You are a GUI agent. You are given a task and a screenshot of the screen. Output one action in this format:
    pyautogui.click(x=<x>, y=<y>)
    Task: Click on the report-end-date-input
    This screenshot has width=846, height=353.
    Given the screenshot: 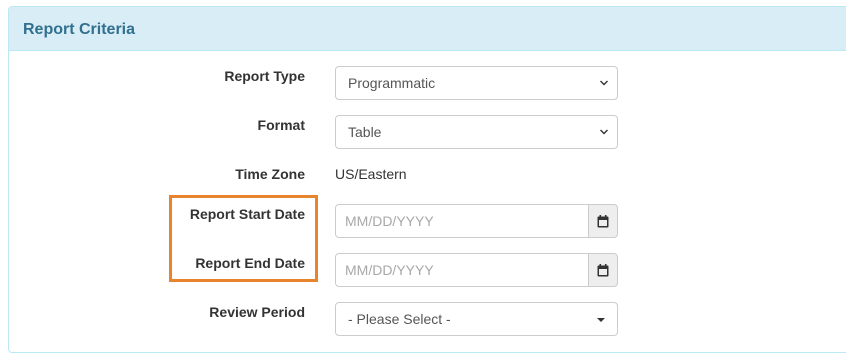 What is the action you would take?
    pyautogui.click(x=462, y=270)
    